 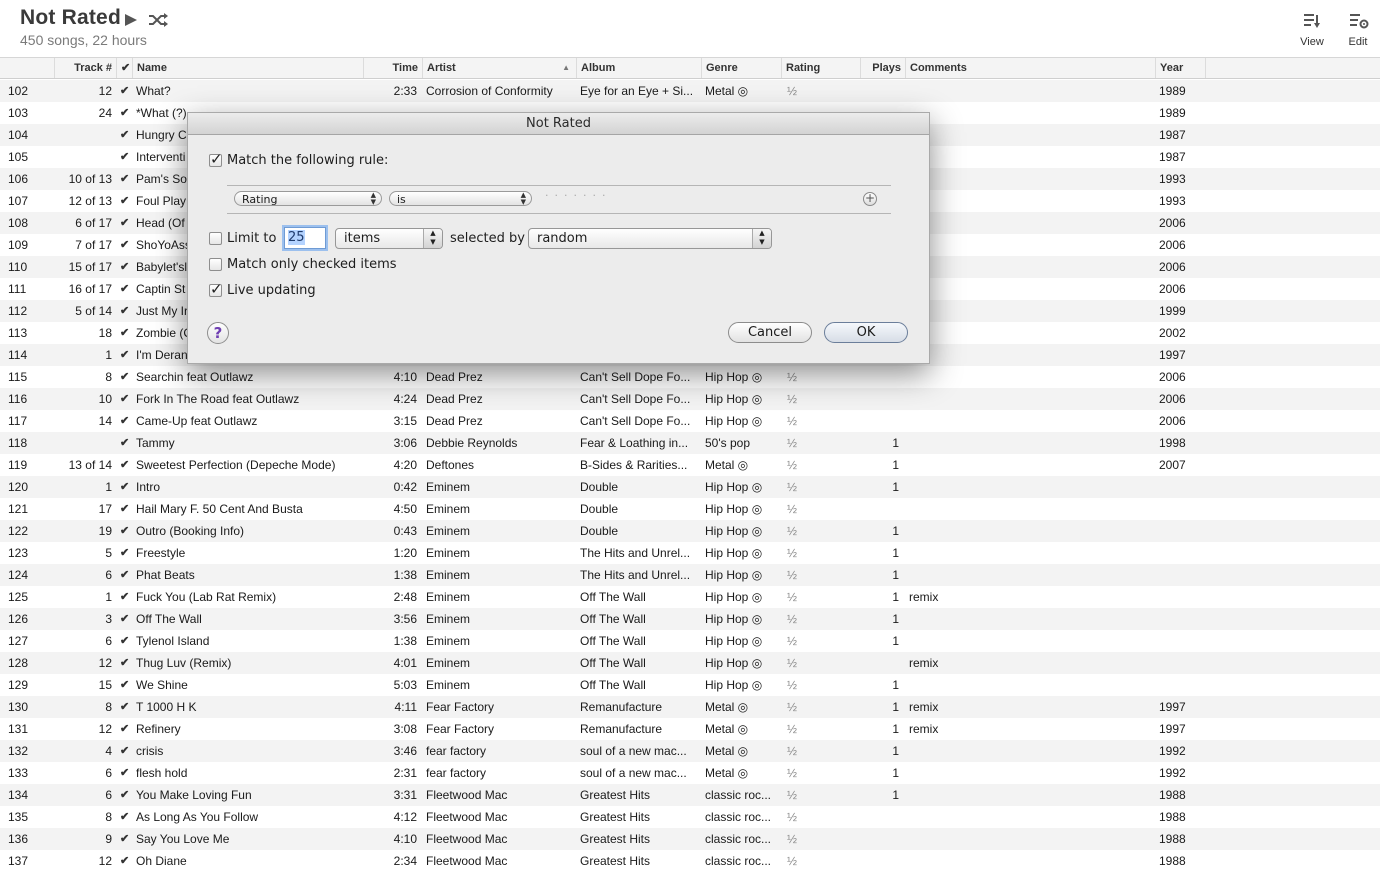 What do you see at coordinates (27, 68) in the screenshot?
I see `column-number` at bounding box center [27, 68].